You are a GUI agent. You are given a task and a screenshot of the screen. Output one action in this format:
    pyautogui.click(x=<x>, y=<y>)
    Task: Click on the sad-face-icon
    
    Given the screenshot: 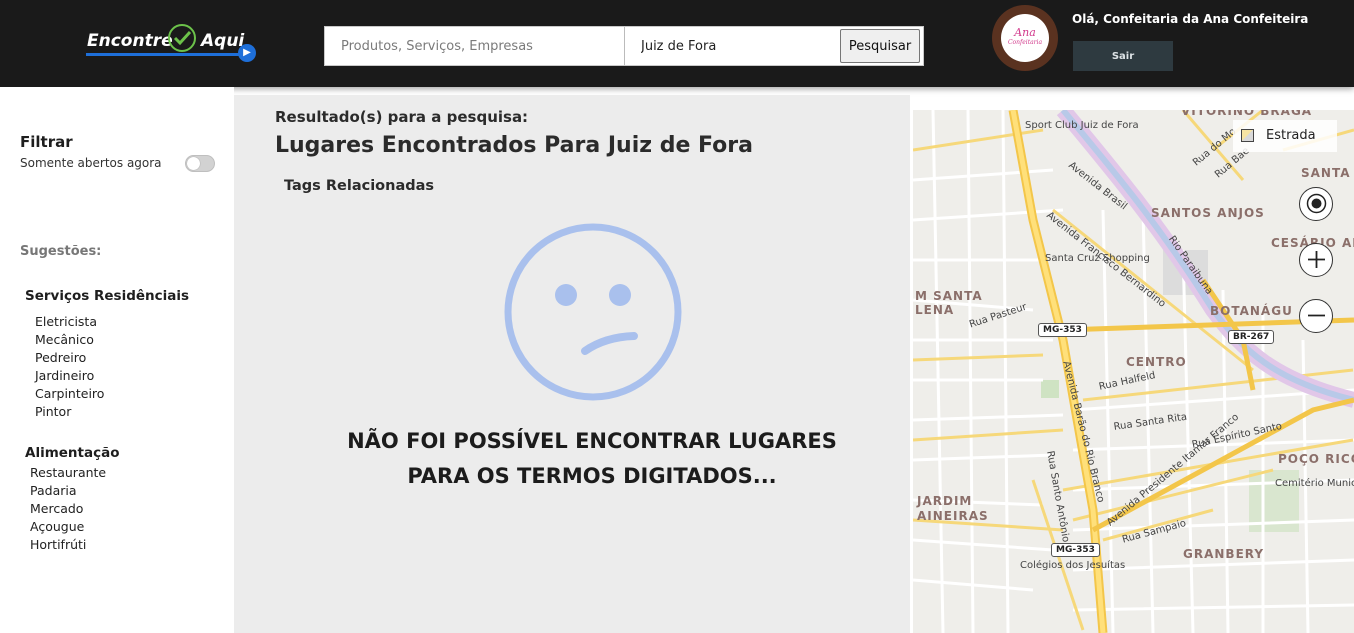 What is the action you would take?
    pyautogui.click(x=593, y=312)
    